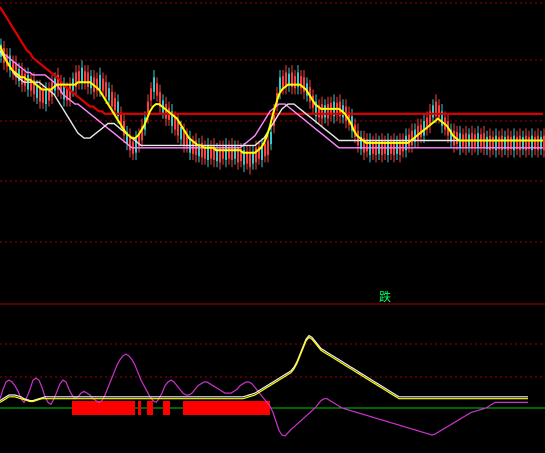 The width and height of the screenshot is (545, 453). Describe the element at coordinates (385, 296) in the screenshot. I see `signal-marker: 跌` at that location.